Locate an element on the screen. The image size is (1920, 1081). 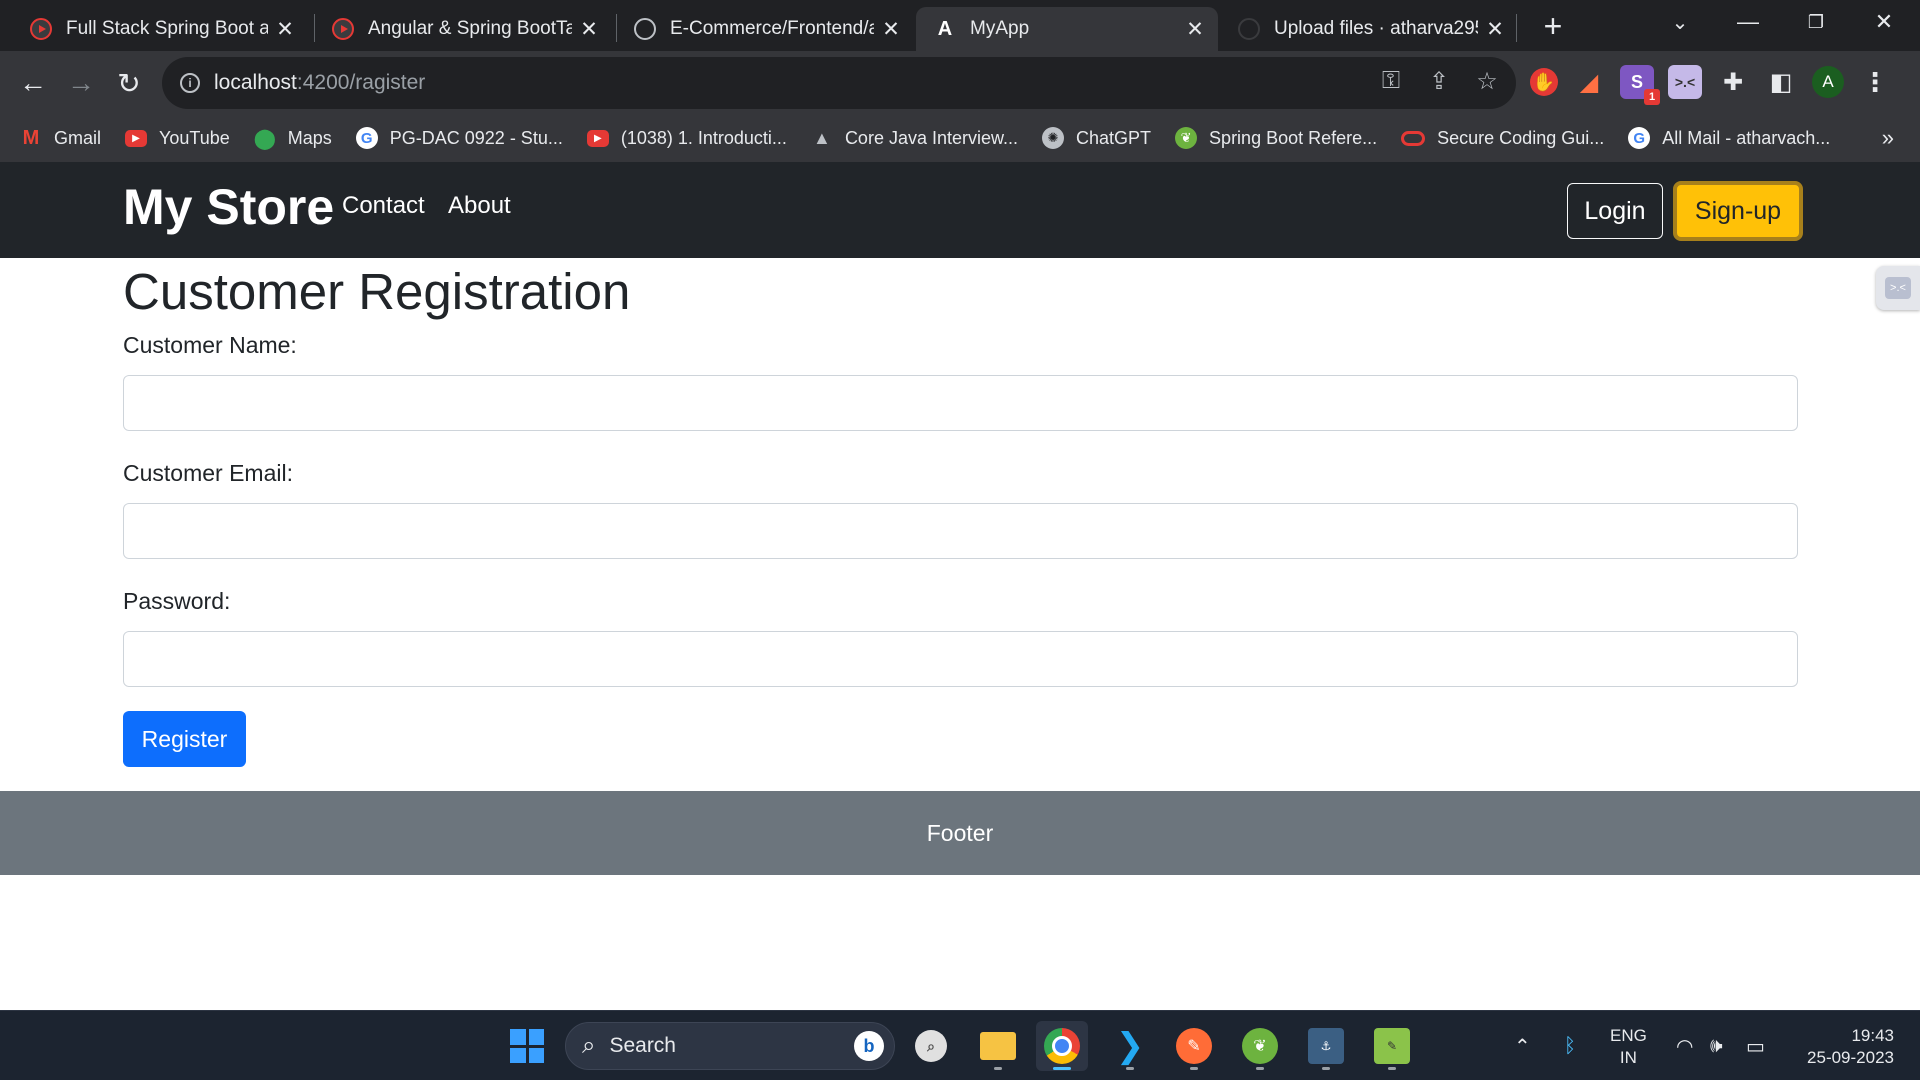
clock-date: 25-09-2023 is located at coordinates (1850, 1057).